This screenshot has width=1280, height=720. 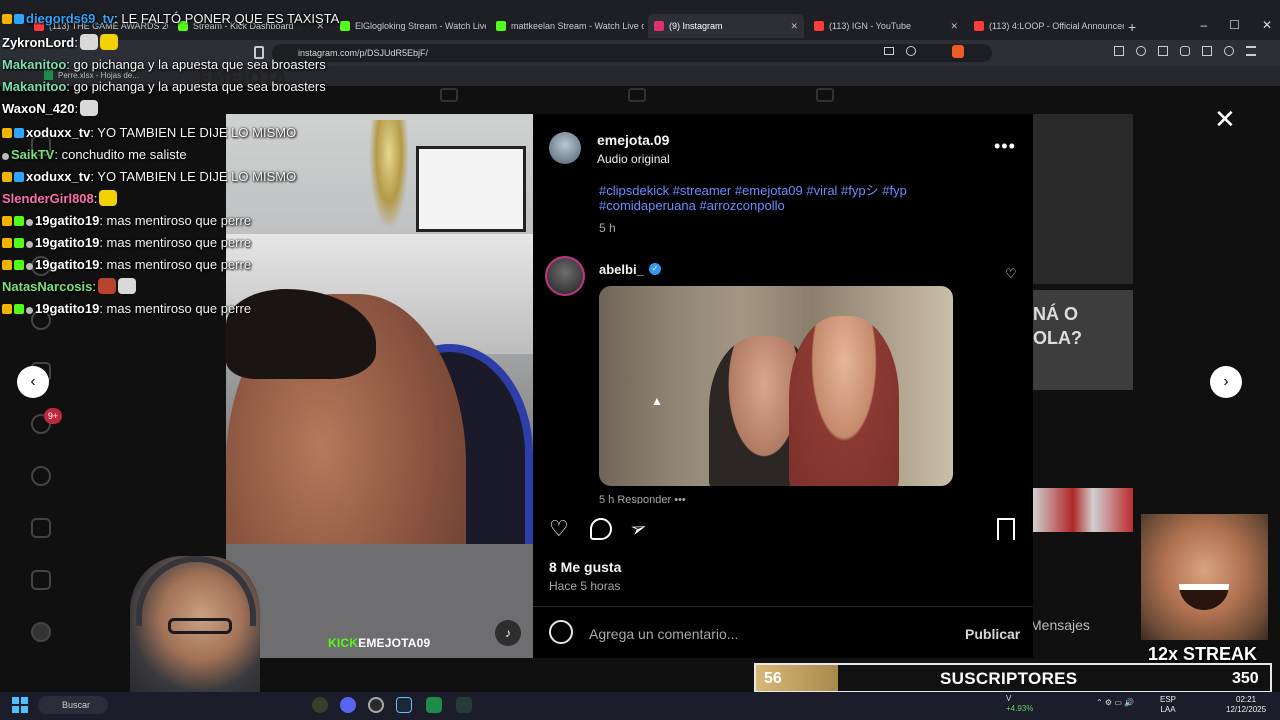 What do you see at coordinates (32, 154) in the screenshot?
I see `chat-username: SaikTV` at bounding box center [32, 154].